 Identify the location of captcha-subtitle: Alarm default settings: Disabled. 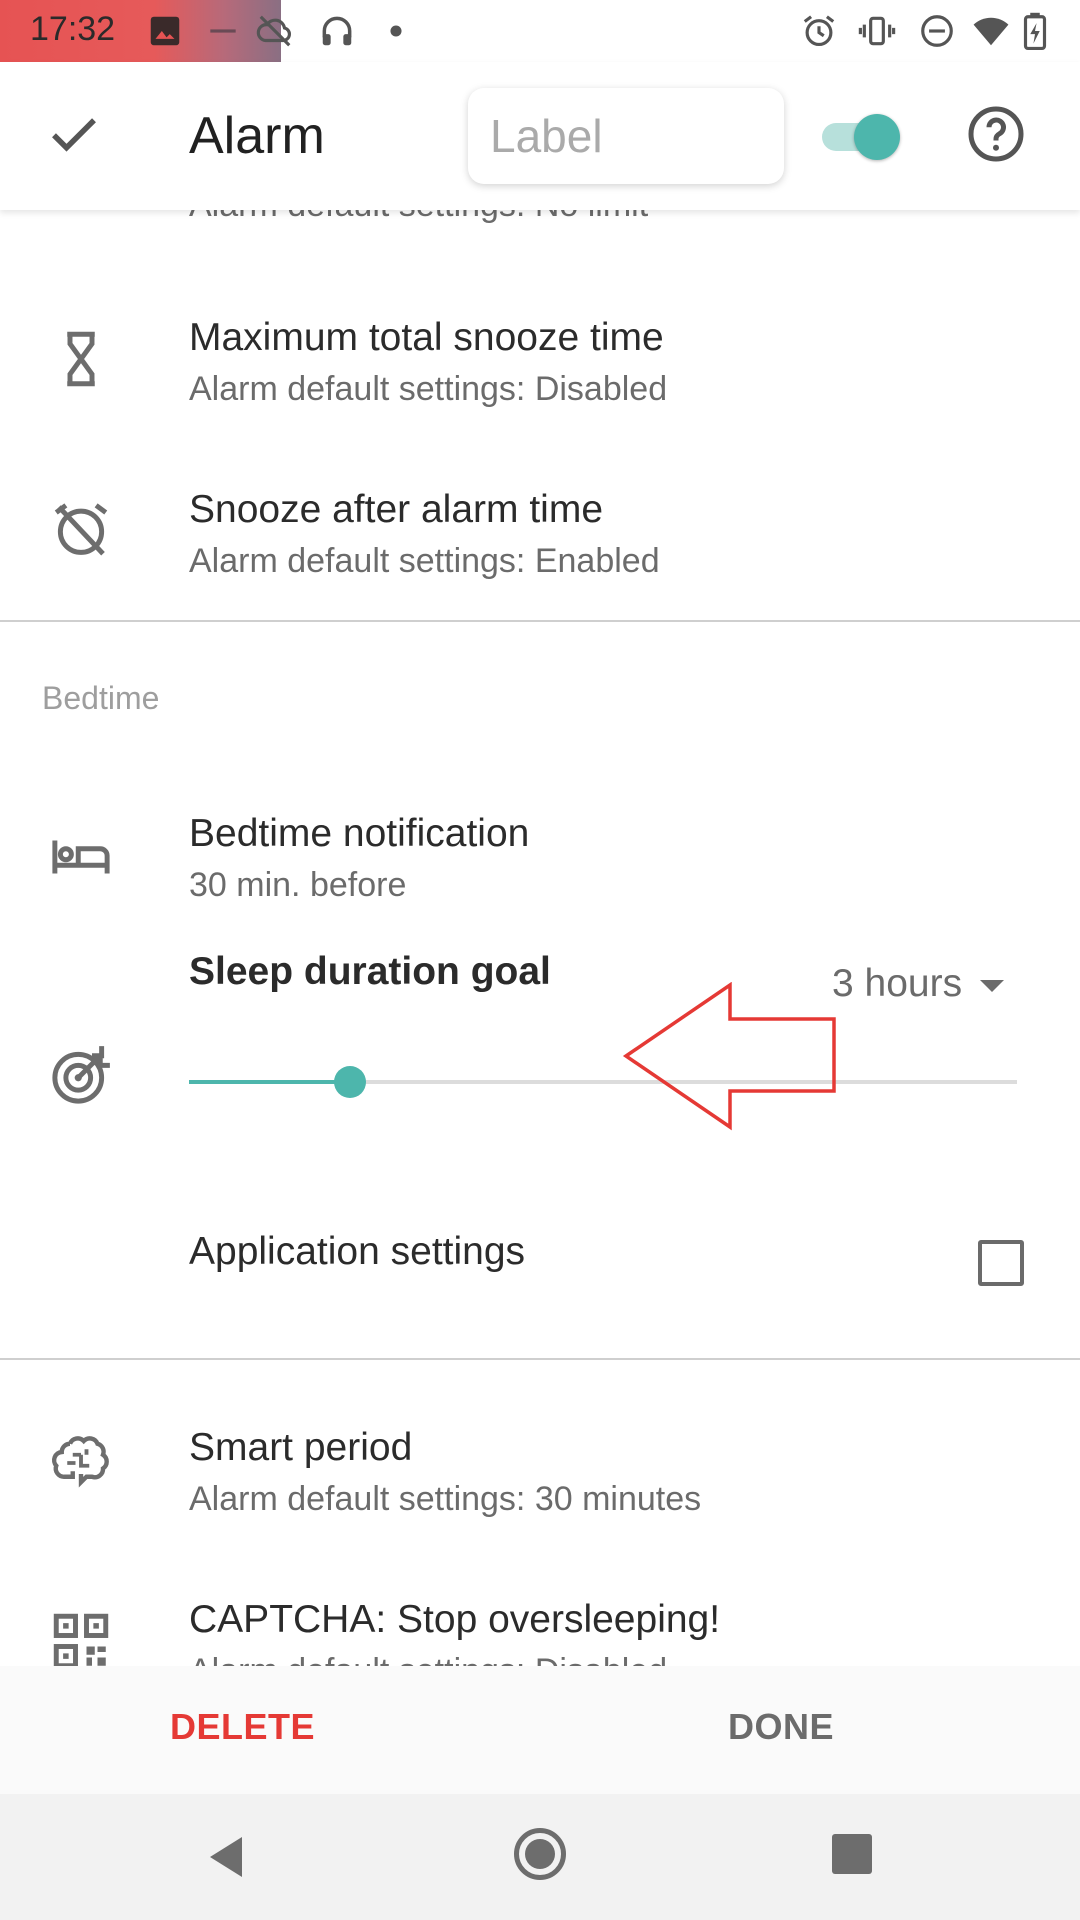
(428, 1659).